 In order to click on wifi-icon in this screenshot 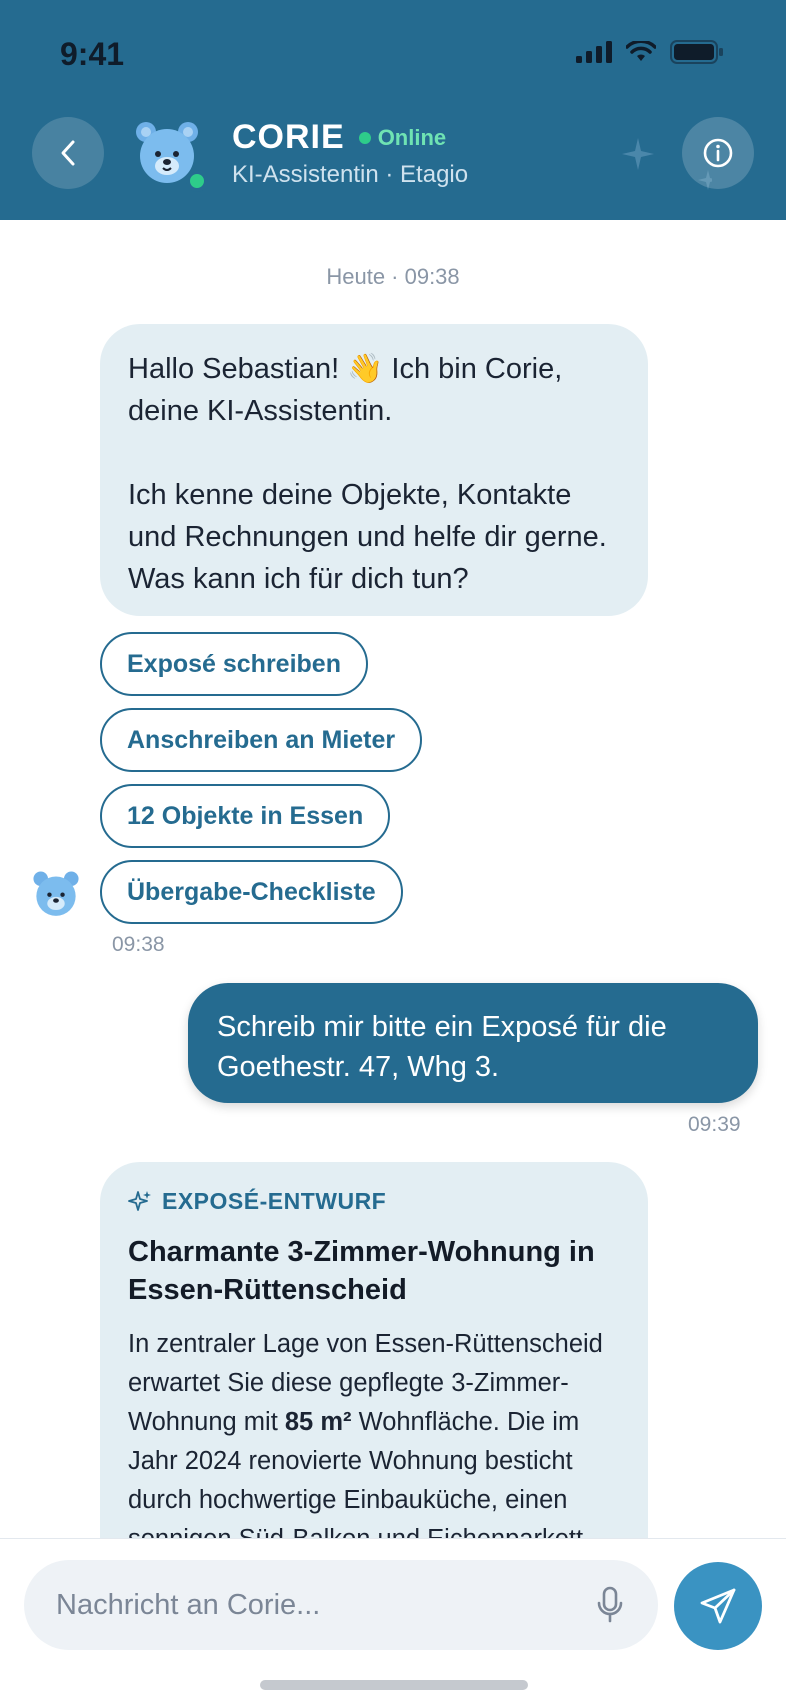, I will do `click(641, 51)`.